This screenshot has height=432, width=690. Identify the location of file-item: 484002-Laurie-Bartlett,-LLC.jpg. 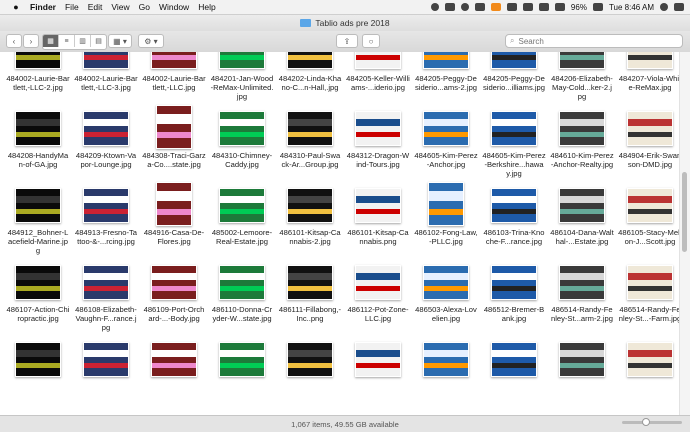
(174, 77).